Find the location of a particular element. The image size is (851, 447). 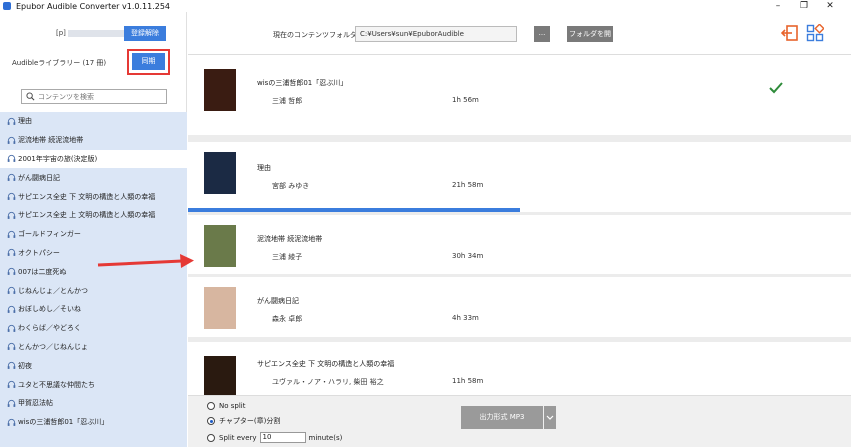

sidebar-book-title: 2001年宇宙の旅(決定版) is located at coordinates (58, 158).